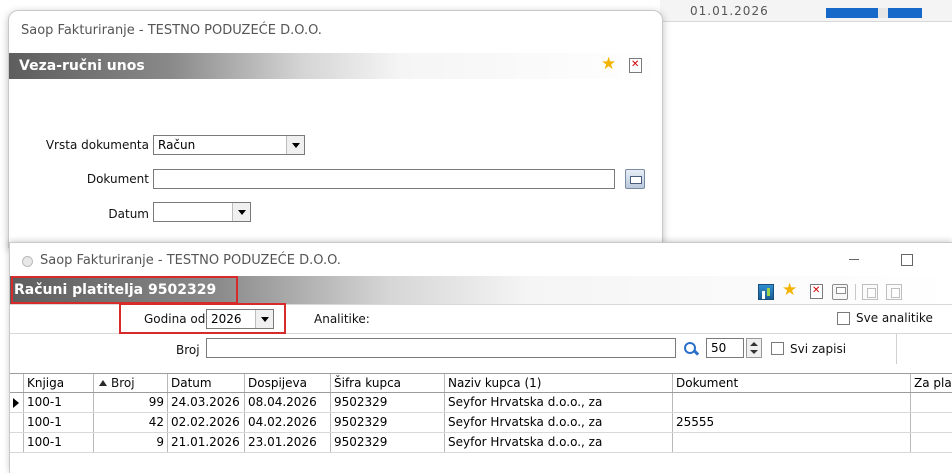 The image size is (952, 473). Describe the element at coordinates (288, 442) in the screenshot. I see `cell-dospijeva: 23.01.2026` at that location.